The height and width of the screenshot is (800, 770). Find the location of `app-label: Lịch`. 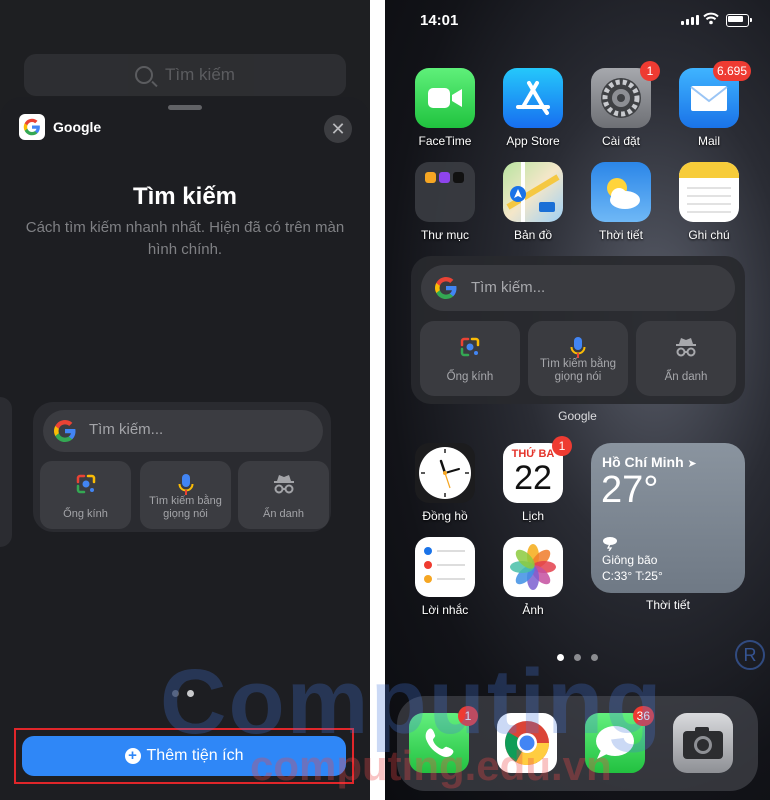

app-label: Lịch is located at coordinates (532, 516).